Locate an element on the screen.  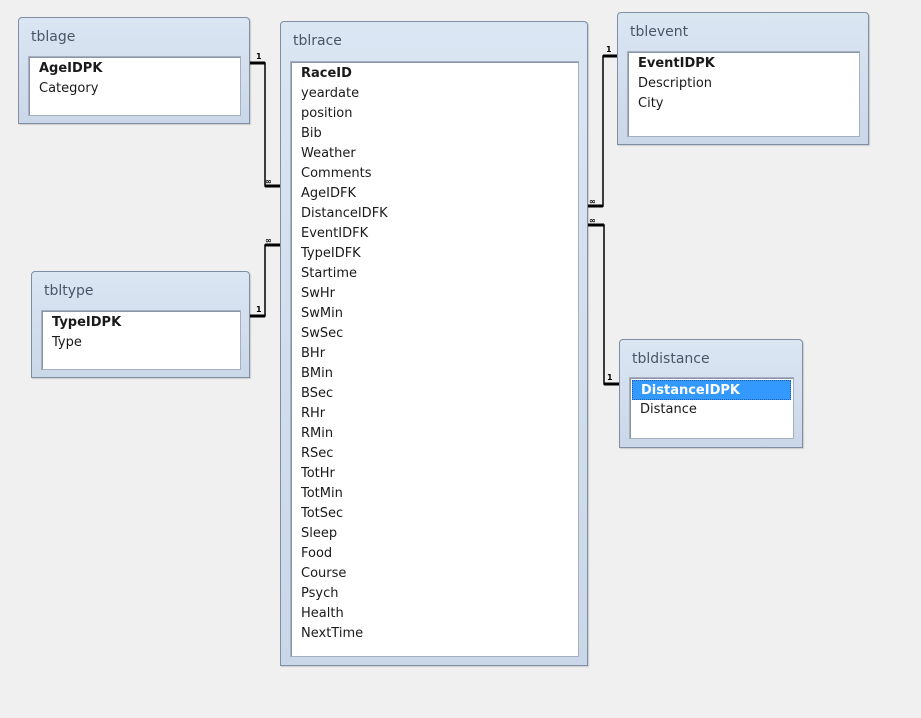
field-sleep: Sleep is located at coordinates (434, 534).